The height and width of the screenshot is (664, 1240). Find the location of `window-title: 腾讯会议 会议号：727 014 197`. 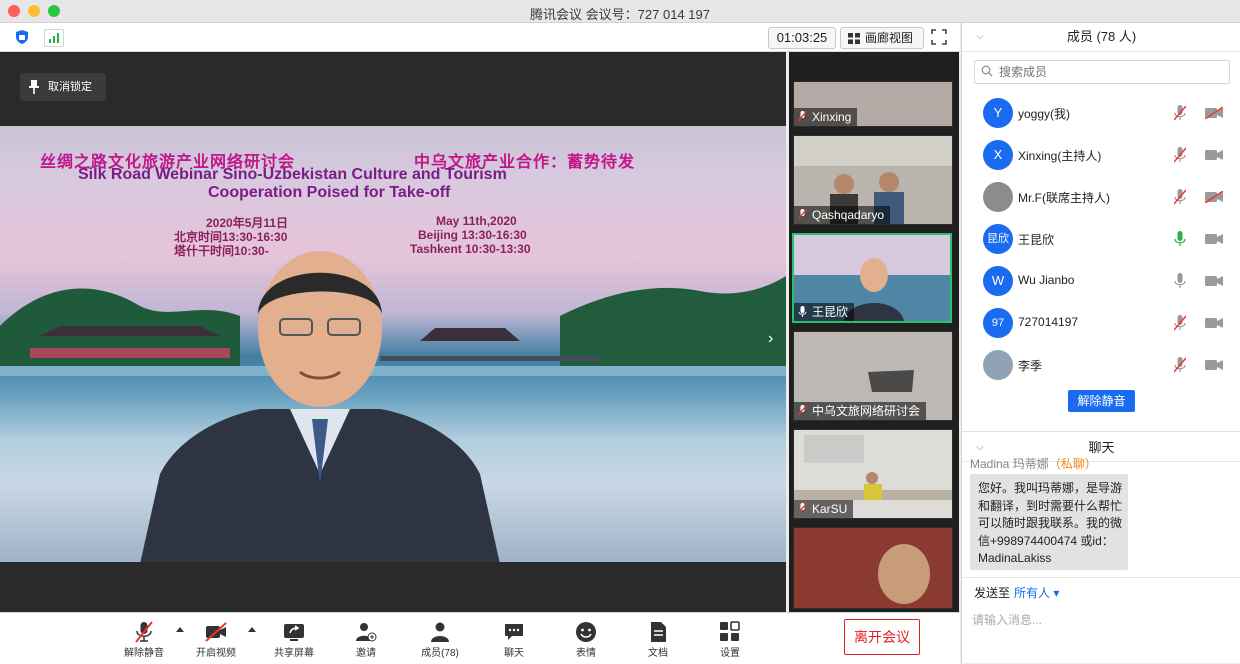

window-title: 腾讯会议 会议号：727 014 197 is located at coordinates (620, 14).